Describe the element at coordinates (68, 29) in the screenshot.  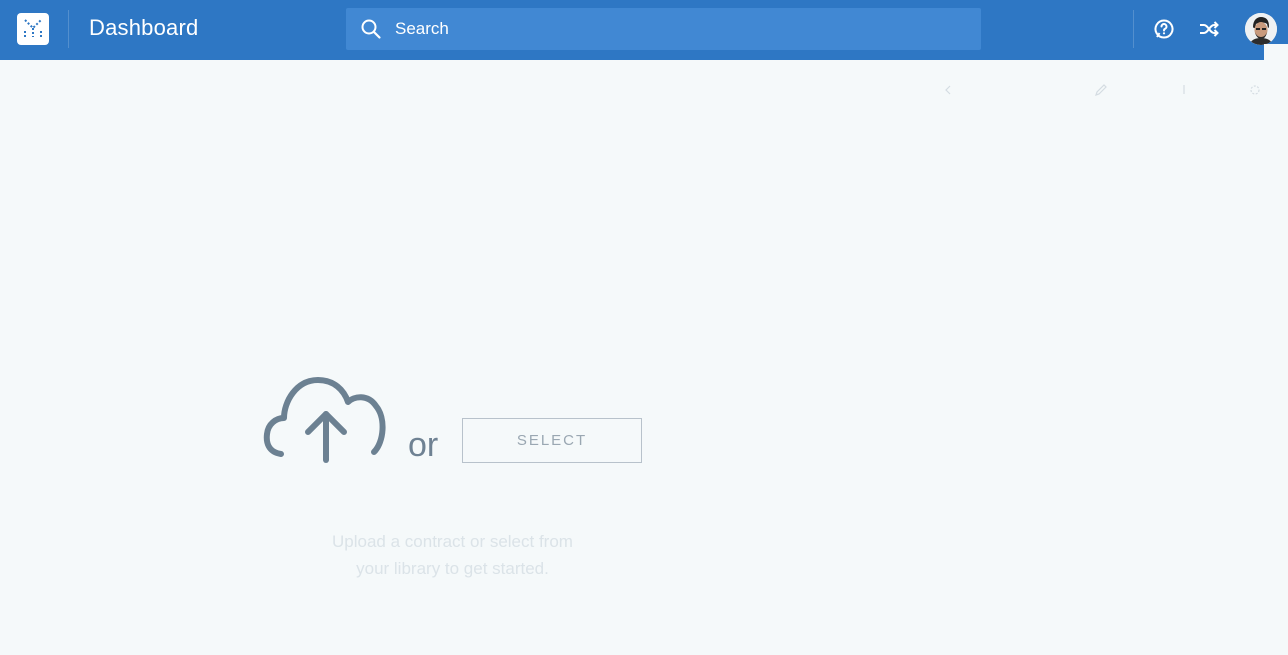
I see `header-divider` at that location.